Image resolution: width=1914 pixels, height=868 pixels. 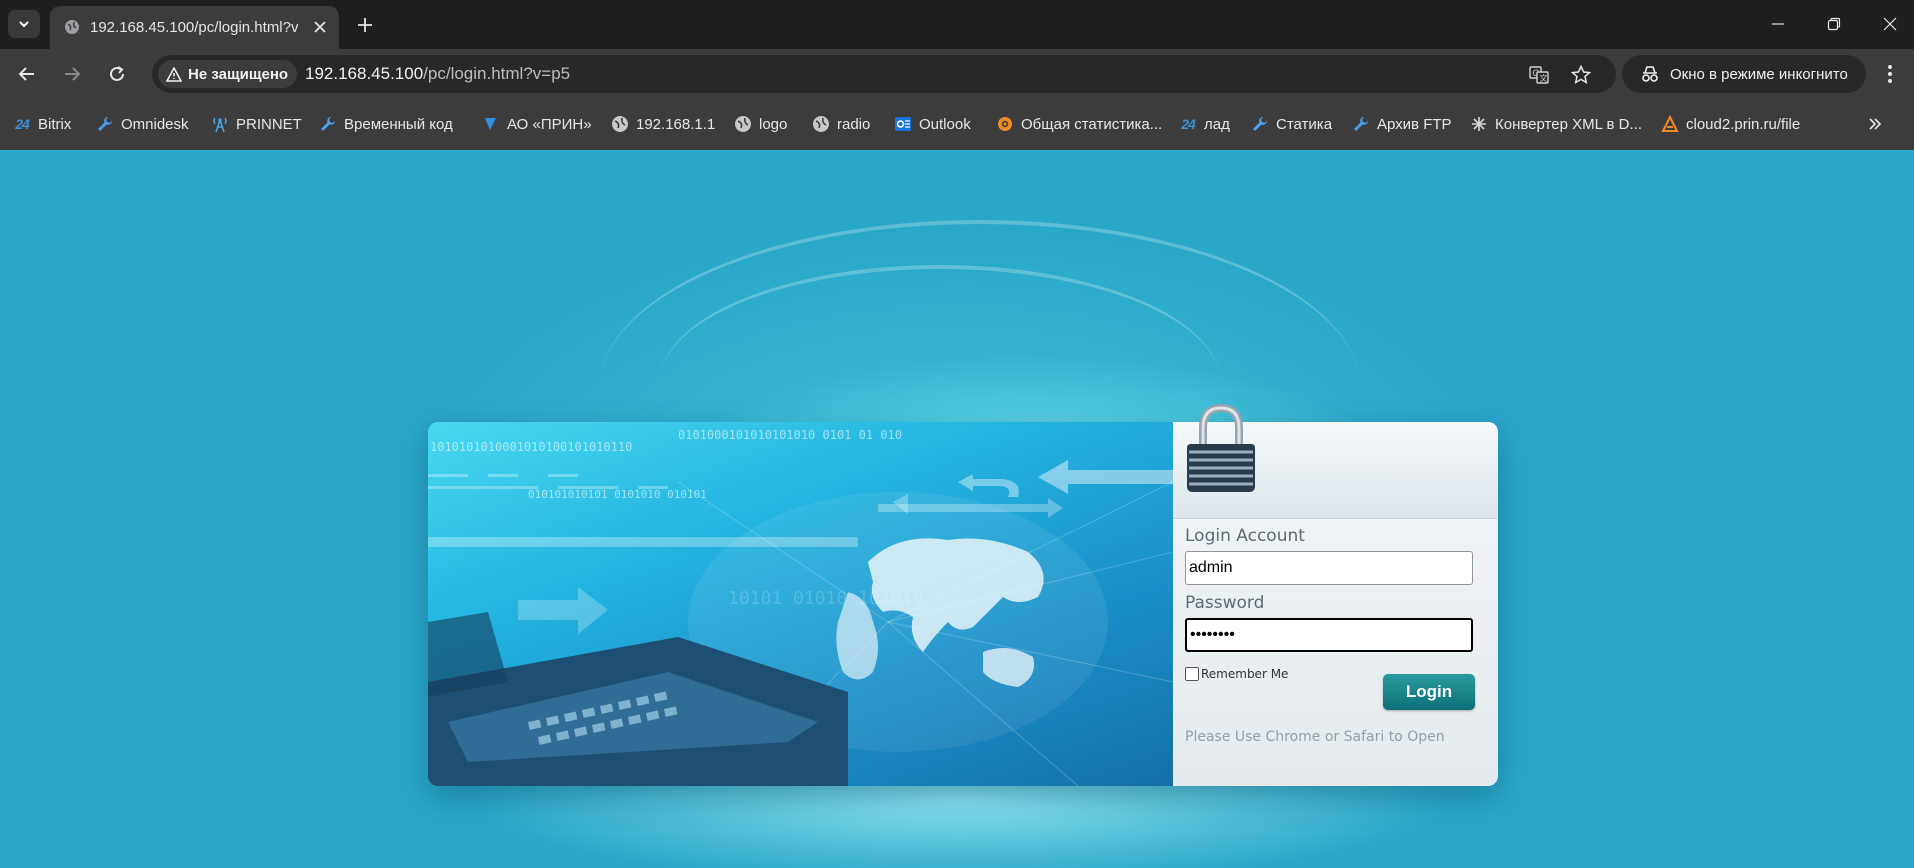 I want to click on bookmark-omnidesk: Omnidesk, so click(x=142, y=124).